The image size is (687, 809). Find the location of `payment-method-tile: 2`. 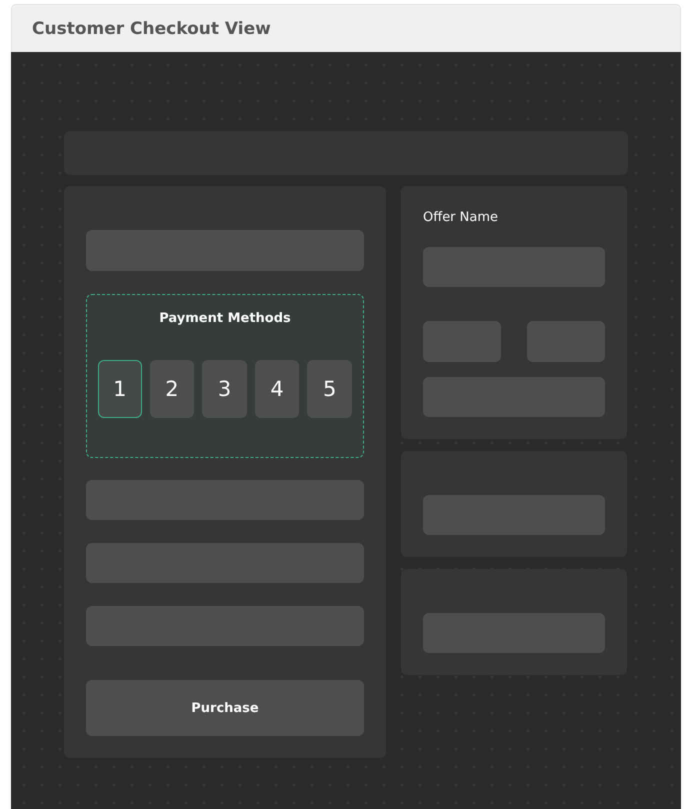

payment-method-tile: 2 is located at coordinates (172, 389).